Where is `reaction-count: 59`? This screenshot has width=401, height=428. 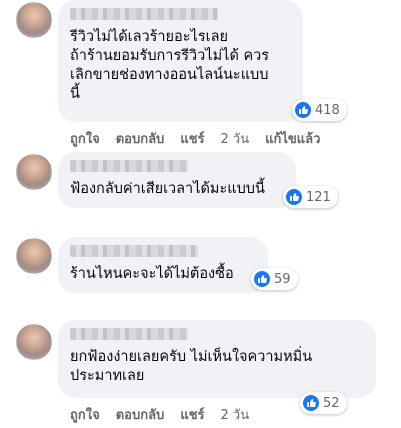
reaction-count: 59 is located at coordinates (282, 279).